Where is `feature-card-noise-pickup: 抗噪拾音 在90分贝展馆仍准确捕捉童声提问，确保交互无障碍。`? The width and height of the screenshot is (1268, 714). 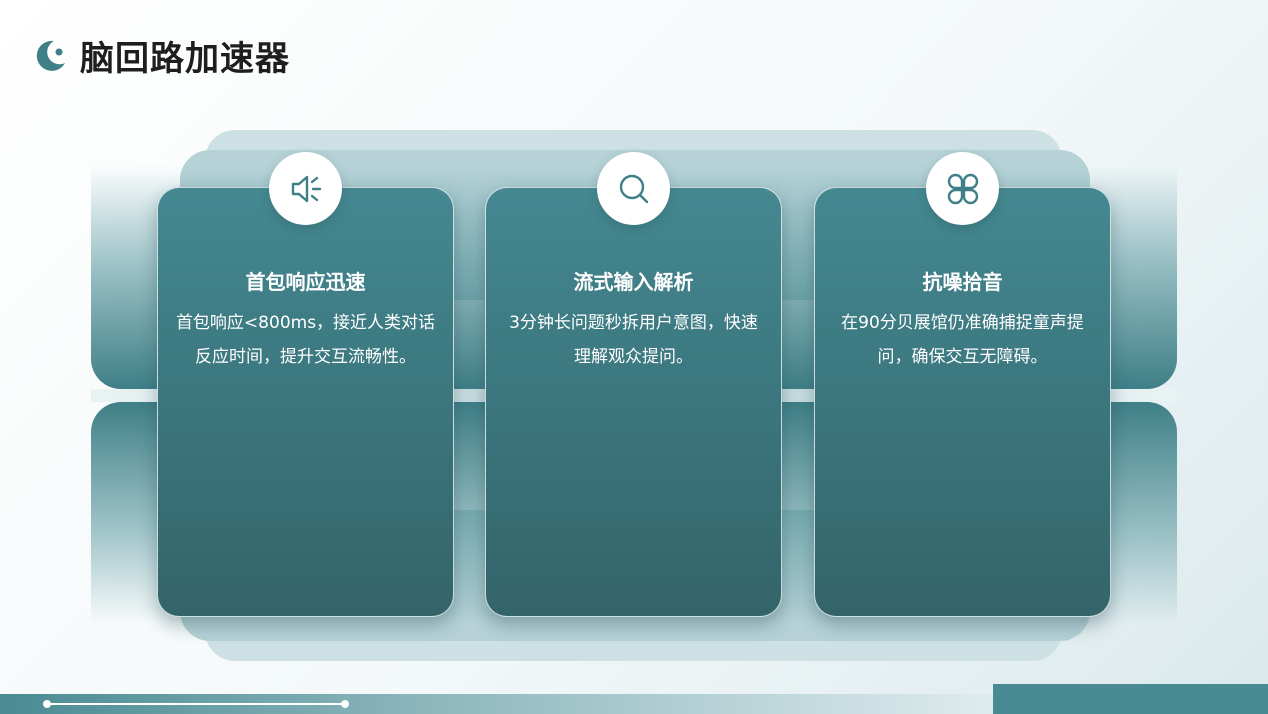 feature-card-noise-pickup: 抗噪拾音 在90分贝展馆仍准确捕捉童声提问，确保交互无障碍。 is located at coordinates (962, 402).